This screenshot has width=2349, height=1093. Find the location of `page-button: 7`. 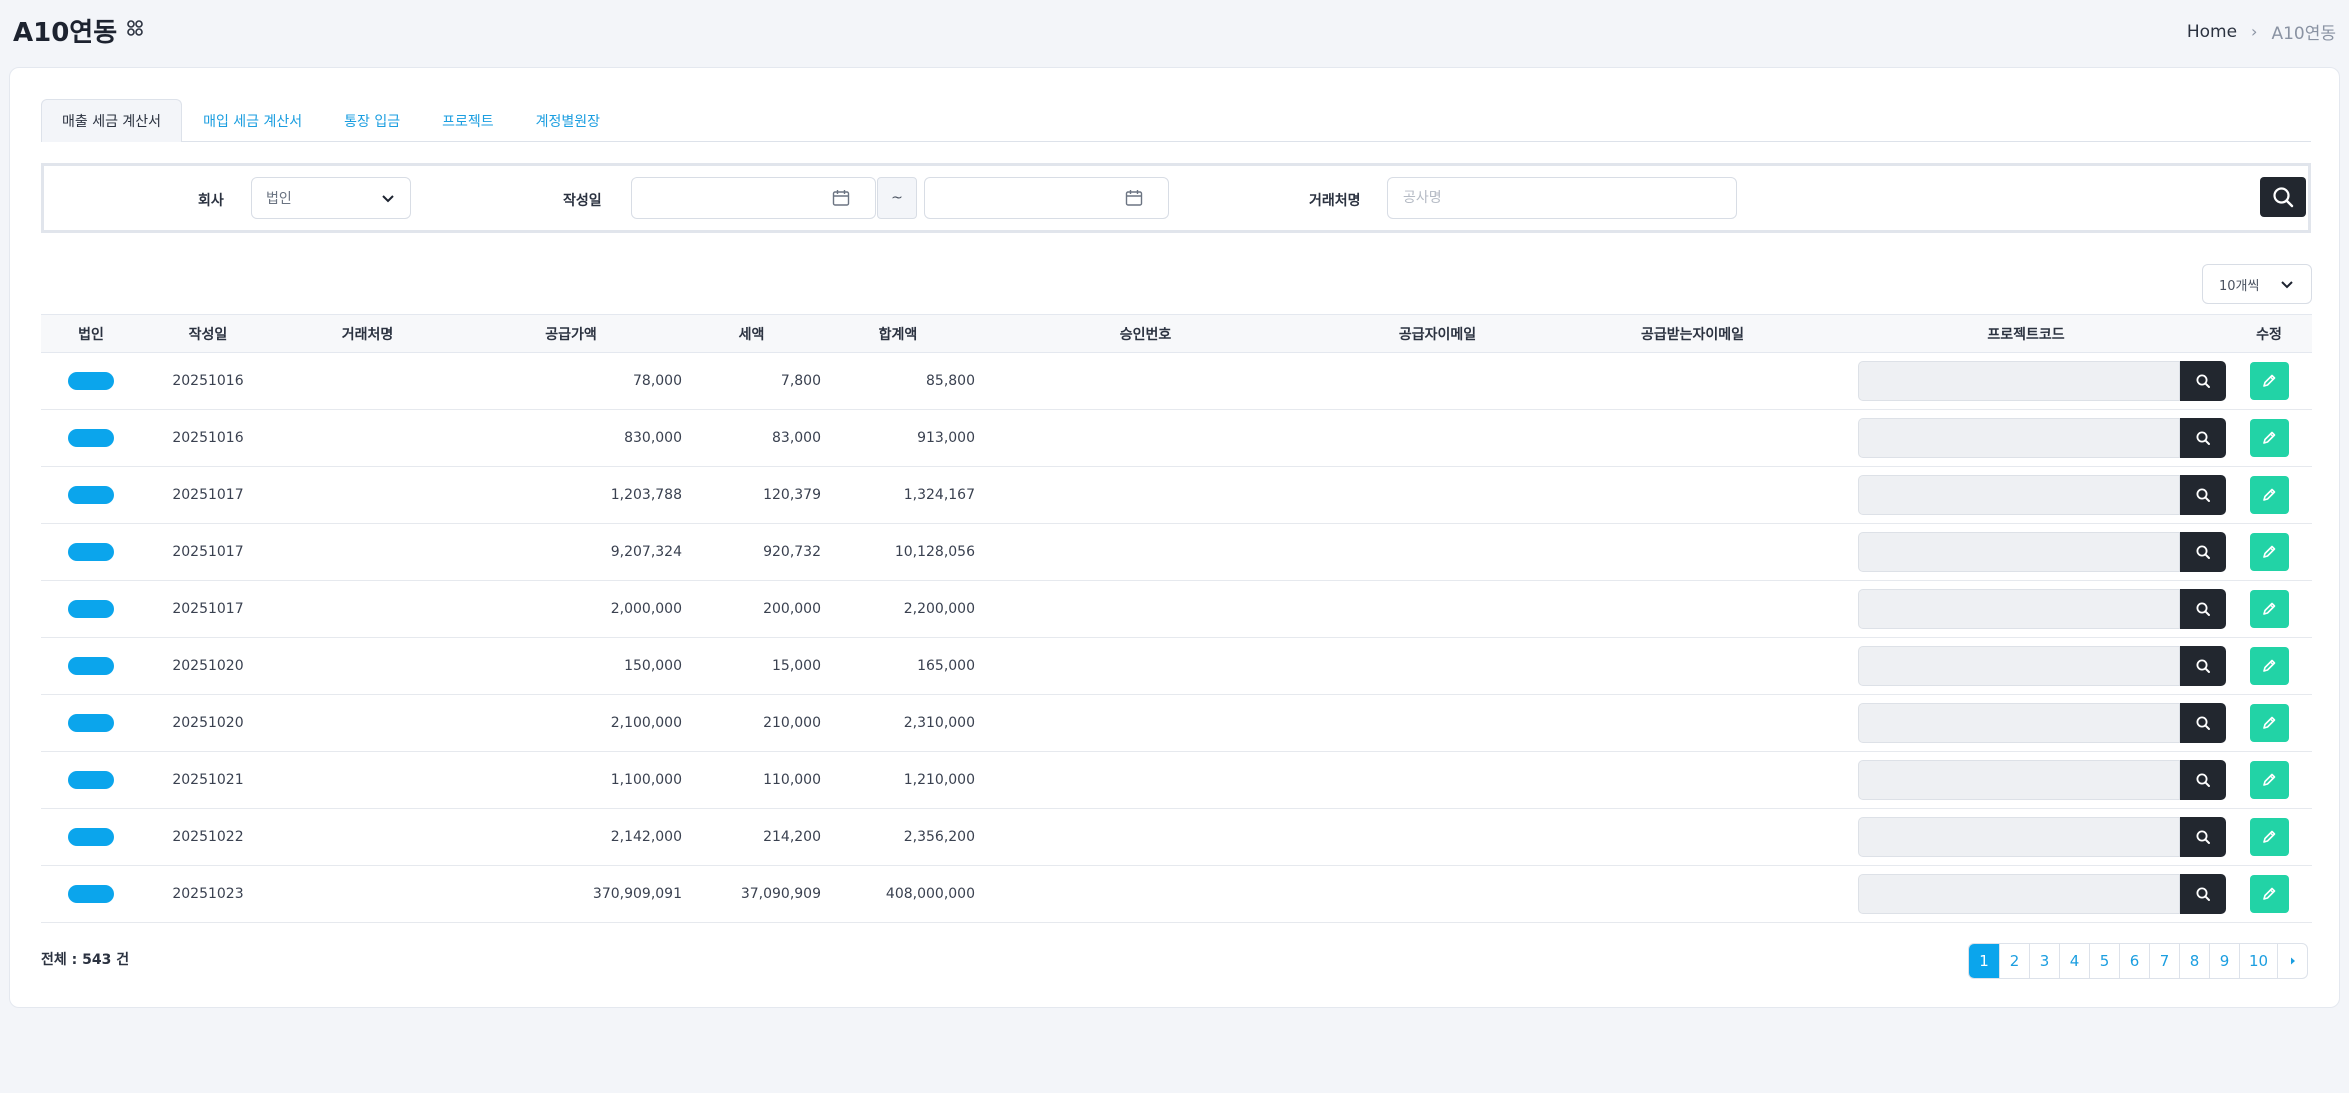

page-button: 7 is located at coordinates (2164, 961).